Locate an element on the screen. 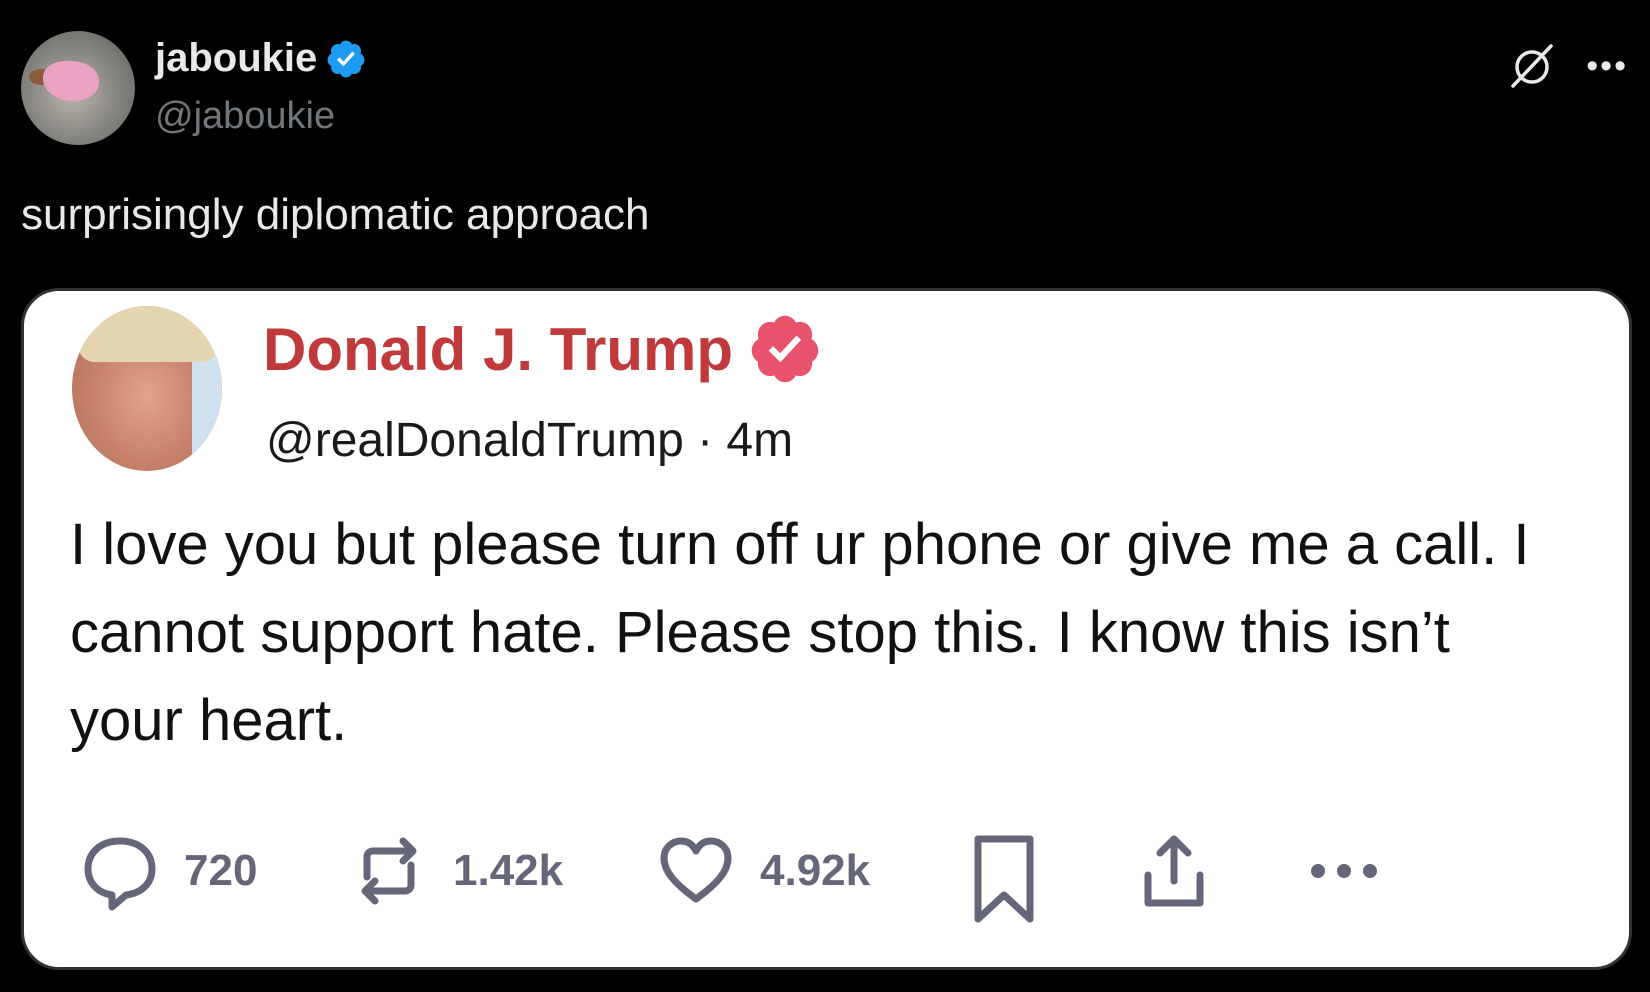  share-icon is located at coordinates (1174, 871).